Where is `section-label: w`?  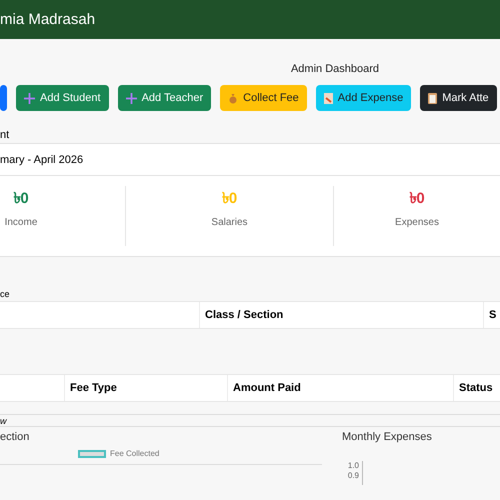
section-label: w is located at coordinates (250, 420).